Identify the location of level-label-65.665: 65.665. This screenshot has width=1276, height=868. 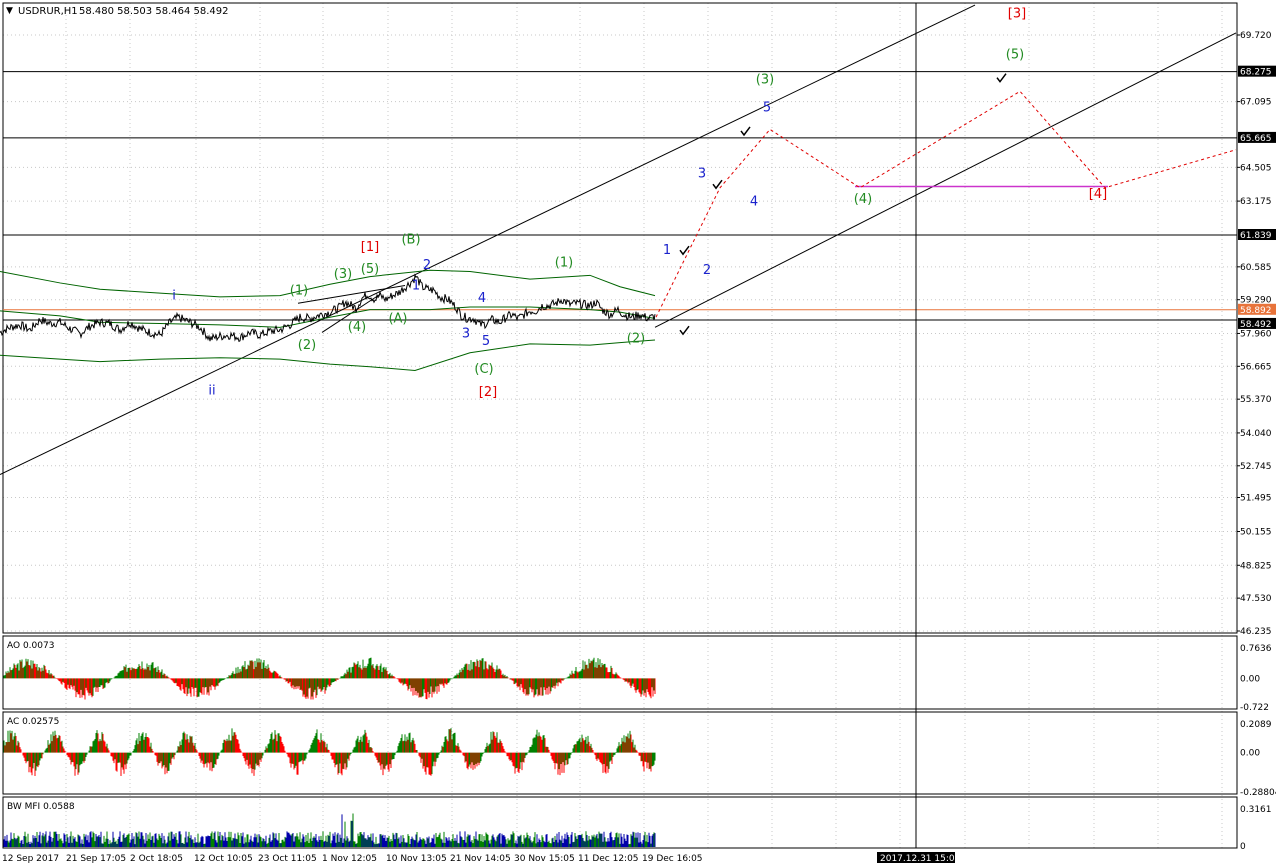
(1256, 139).